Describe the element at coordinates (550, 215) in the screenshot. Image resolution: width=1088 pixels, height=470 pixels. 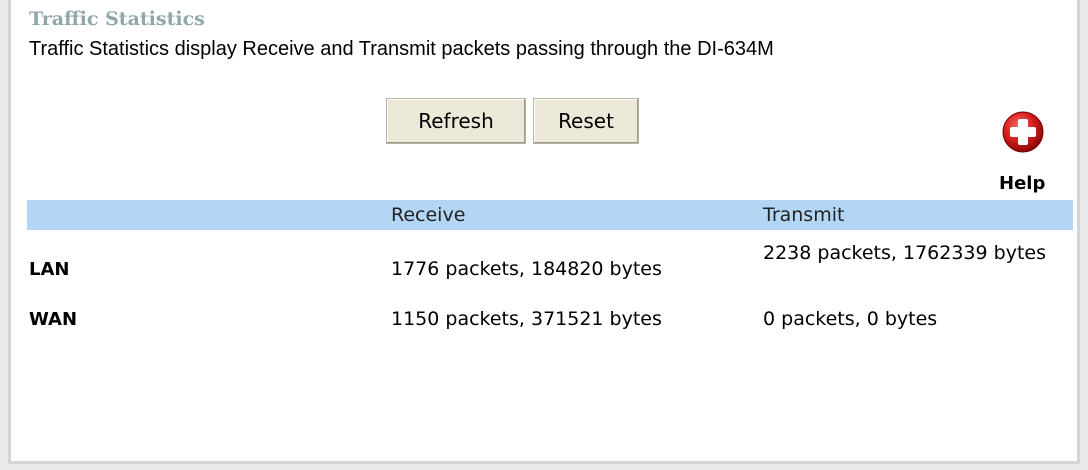
I see `table-header-bar` at that location.